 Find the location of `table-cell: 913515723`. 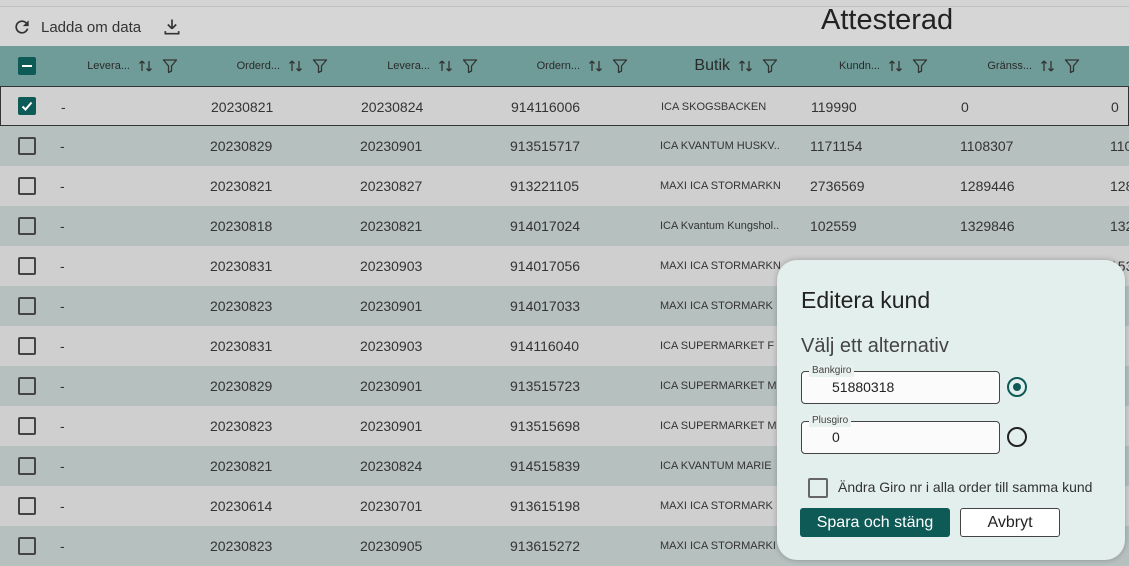

table-cell: 913515723 is located at coordinates (545, 386).